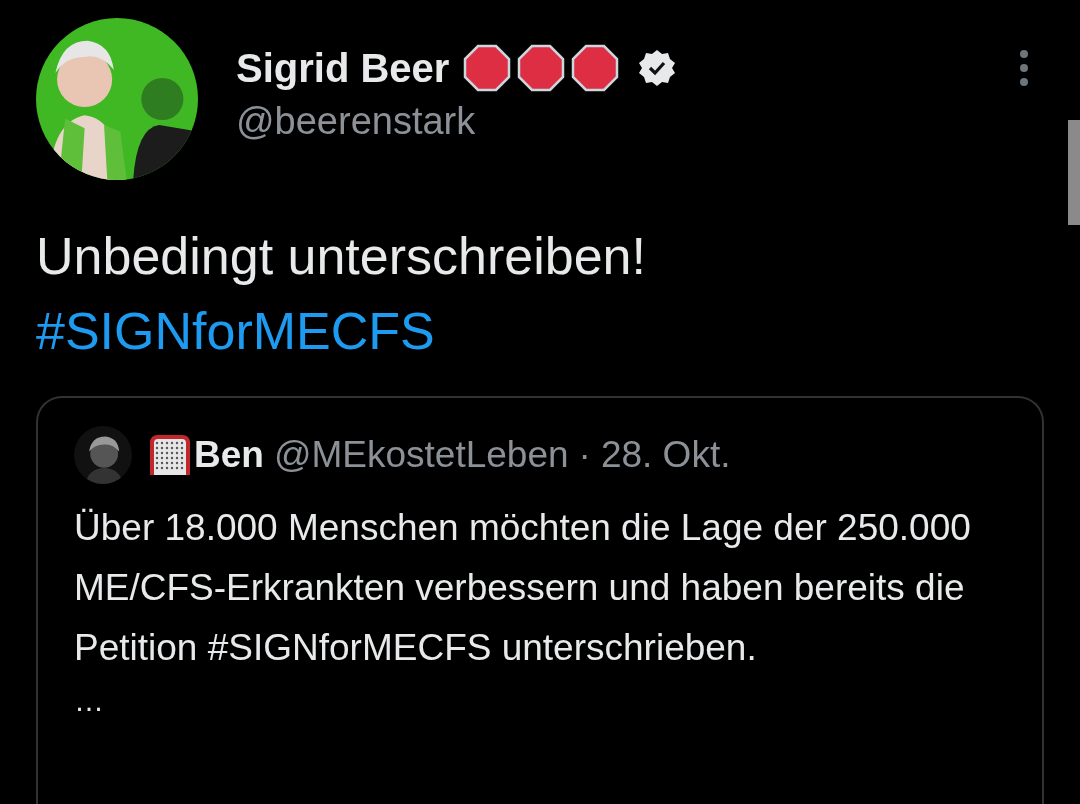  I want to click on hashtag-link: #SIGNforMECFS, so click(235, 331).